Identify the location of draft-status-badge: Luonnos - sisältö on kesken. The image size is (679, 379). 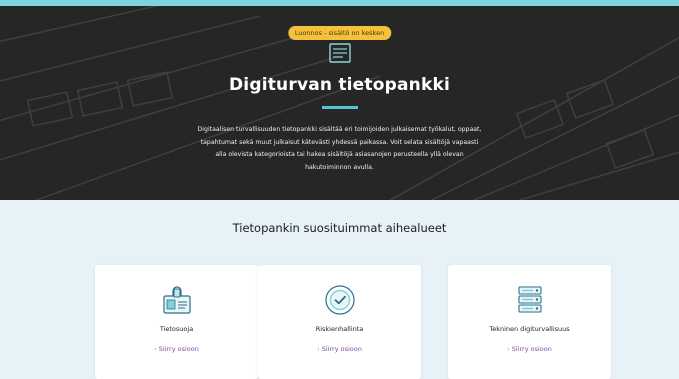
(339, 33).